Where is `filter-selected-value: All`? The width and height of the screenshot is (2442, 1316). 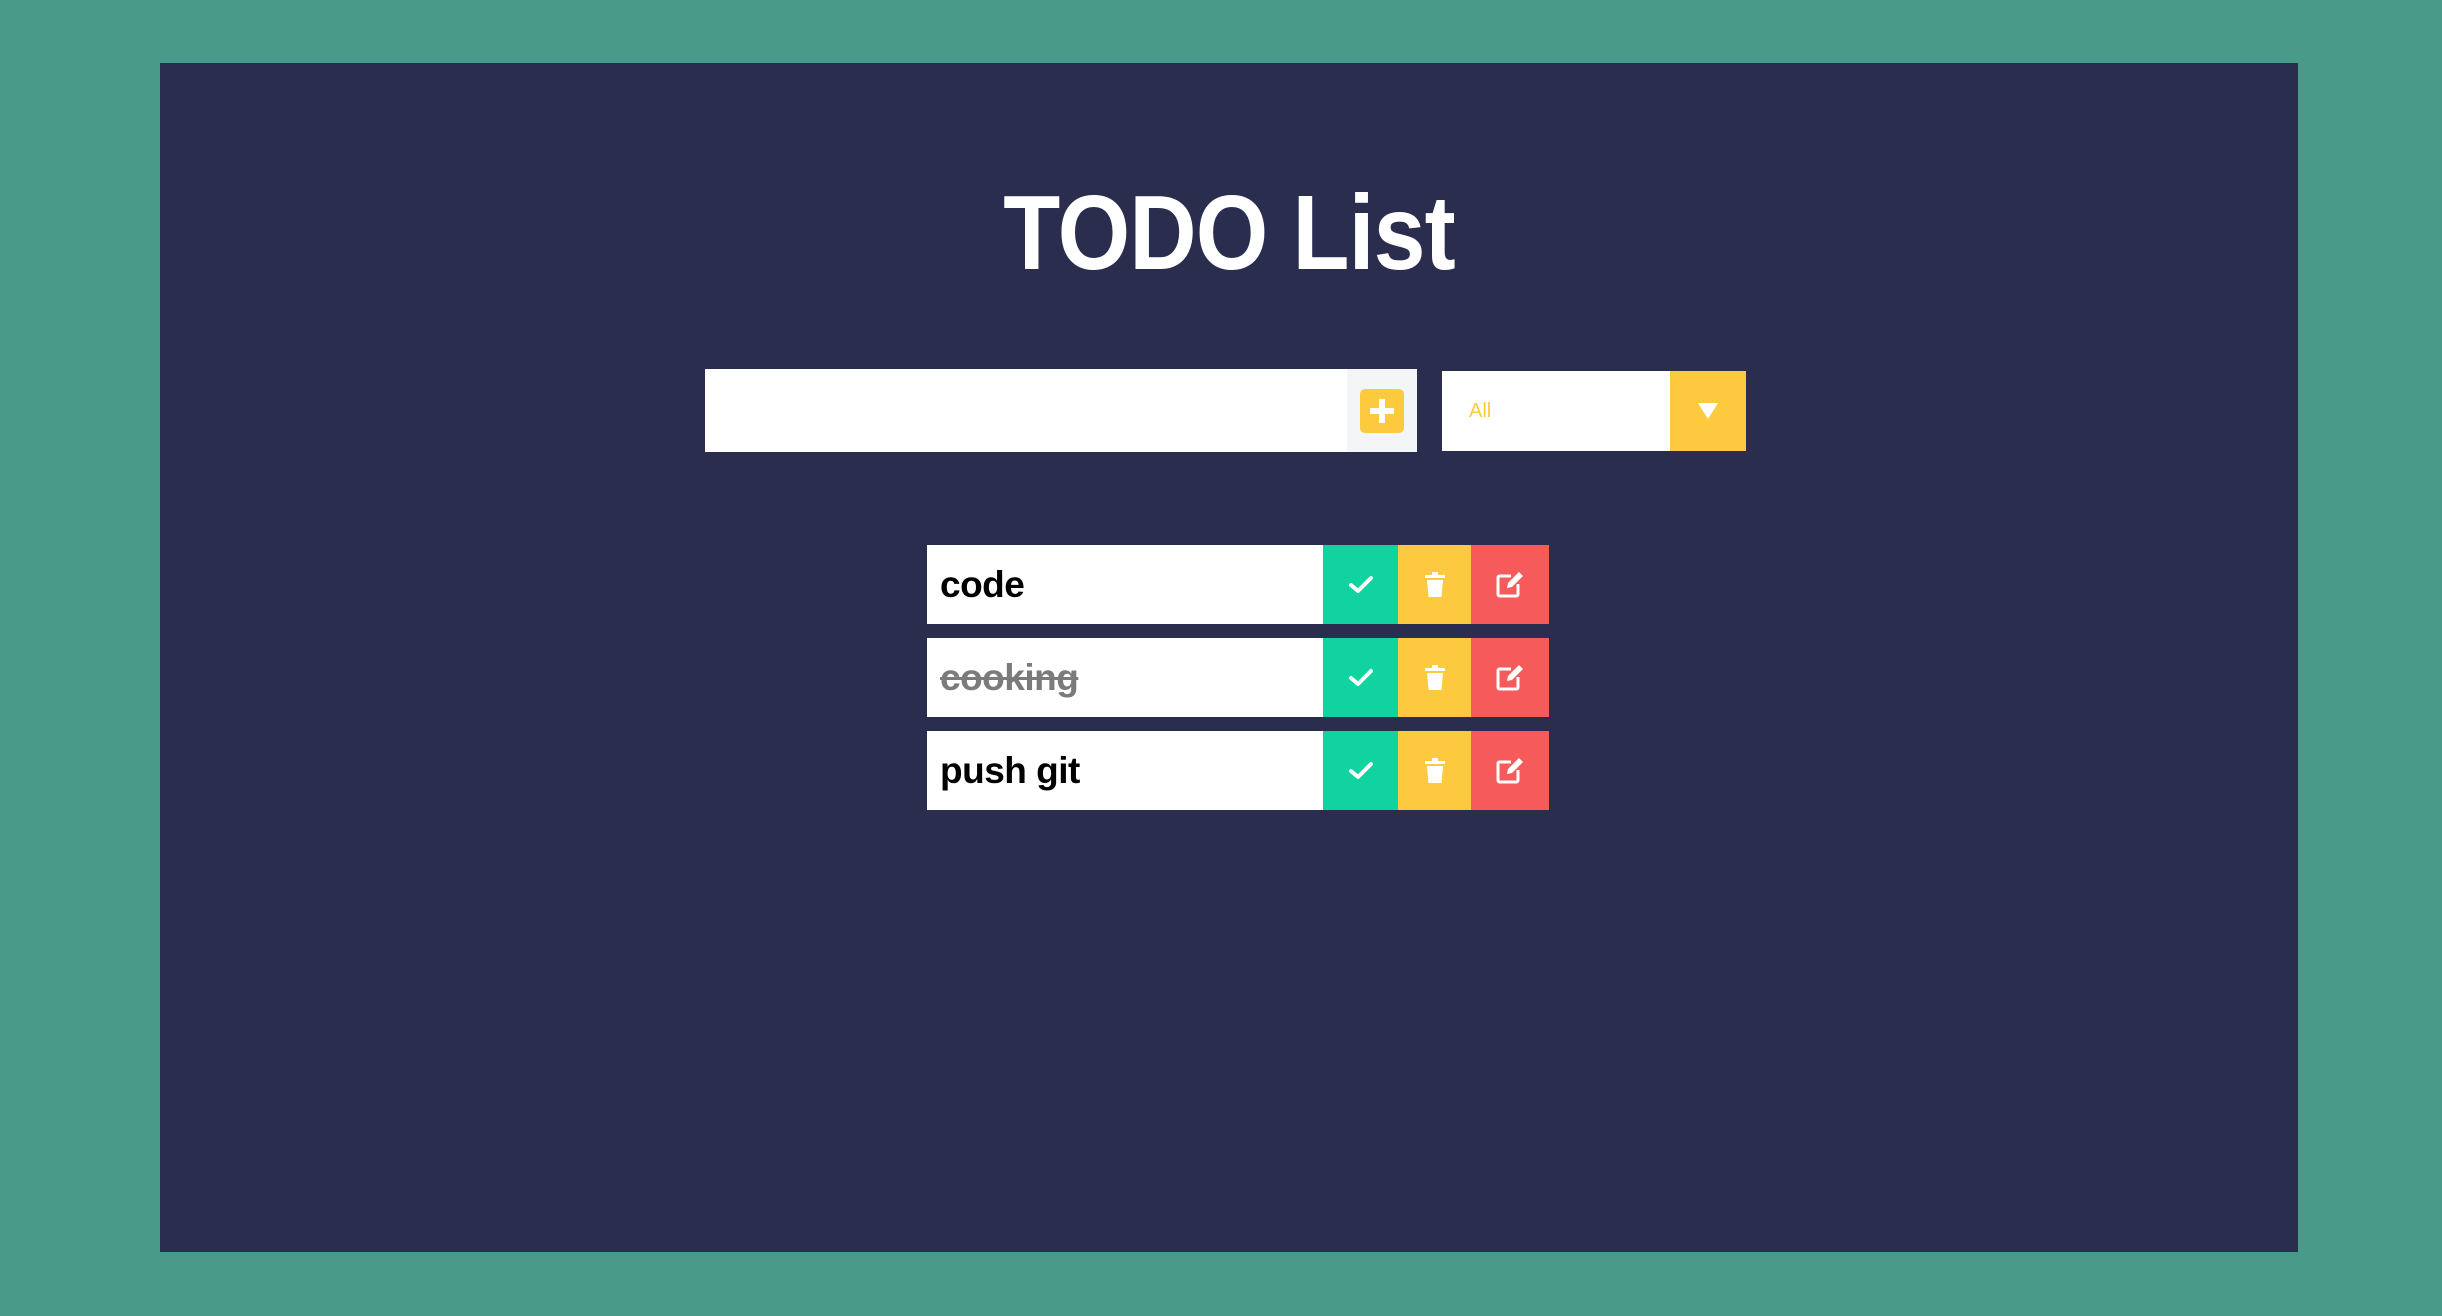
filter-selected-value: All is located at coordinates (1480, 410).